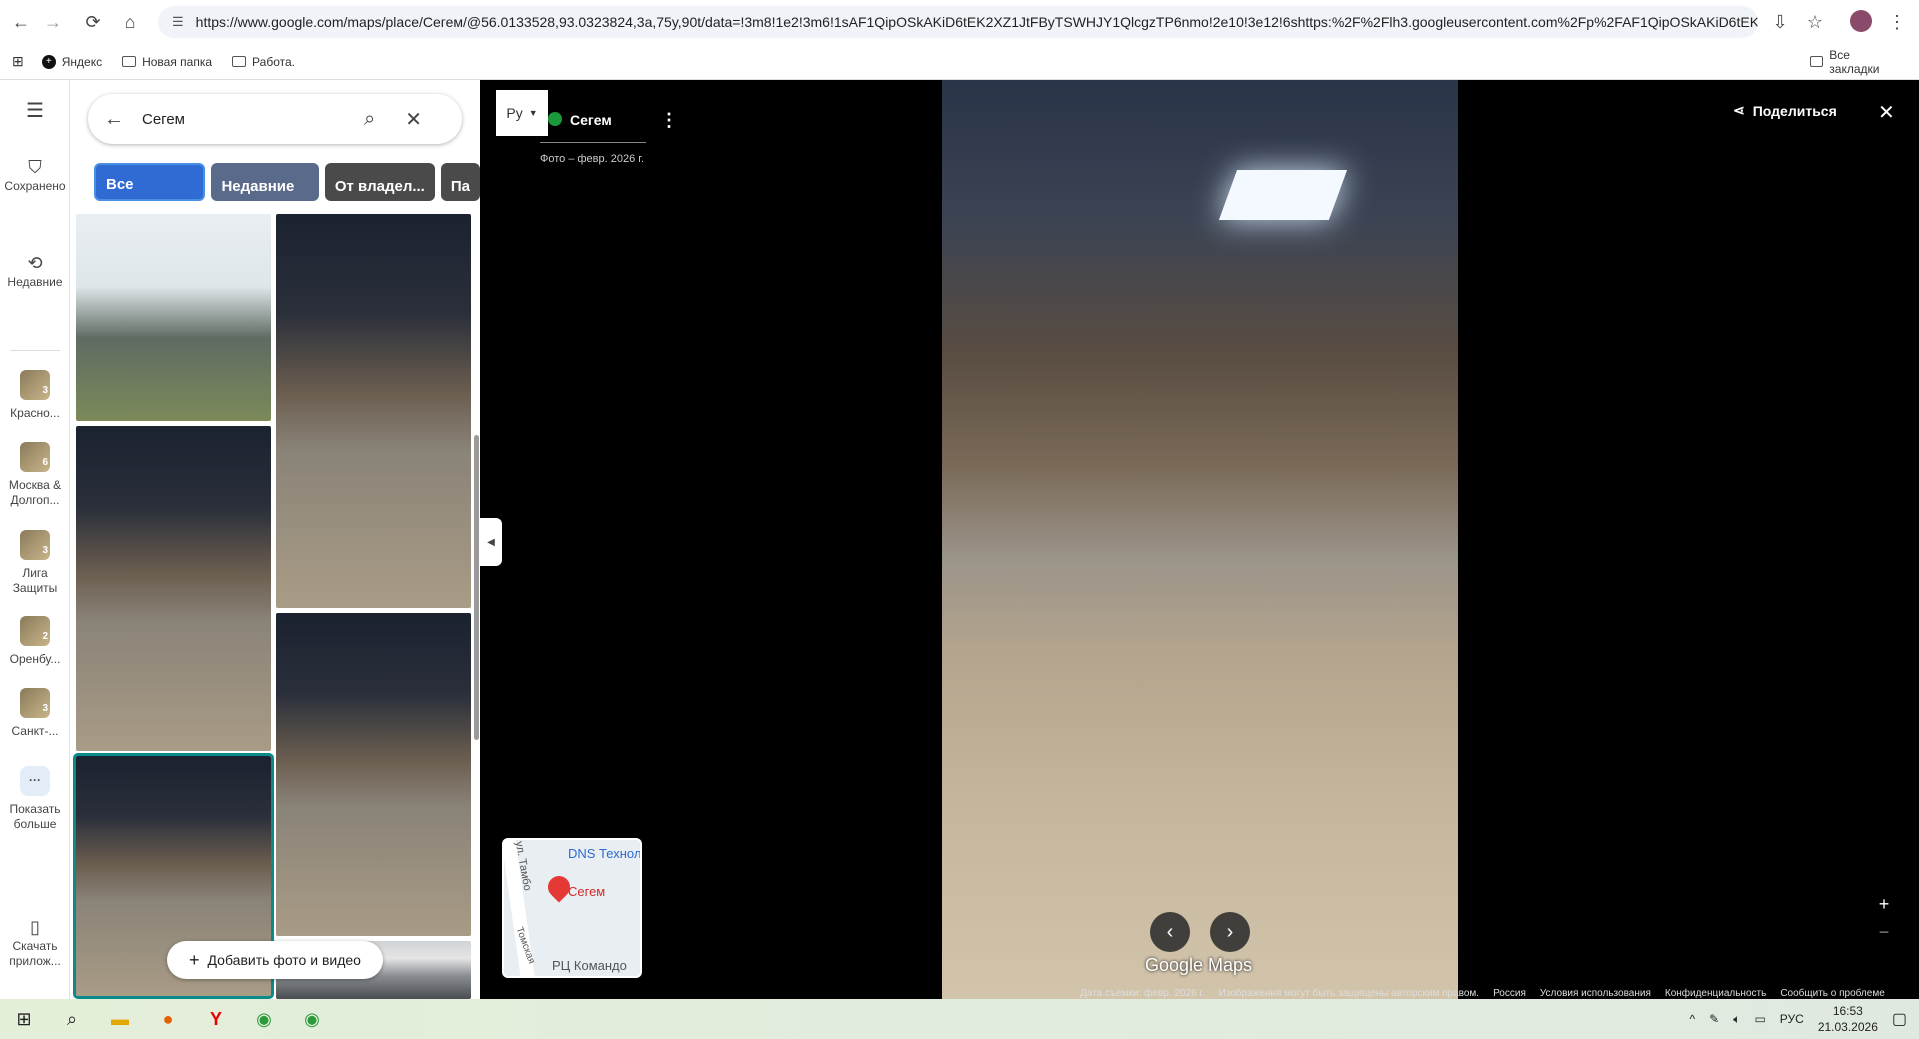 The height and width of the screenshot is (1039, 1919). I want to click on install-icon: ⇩, so click(1780, 22).